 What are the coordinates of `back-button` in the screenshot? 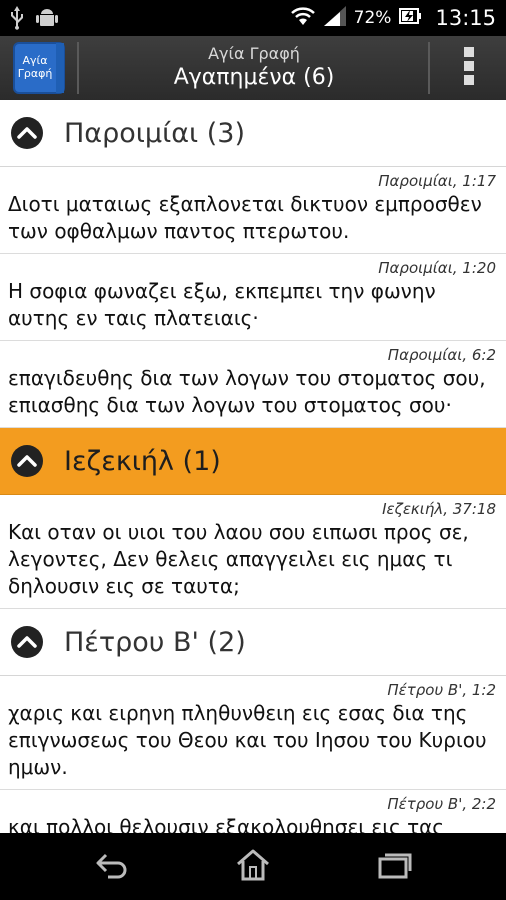 It's located at (112, 867).